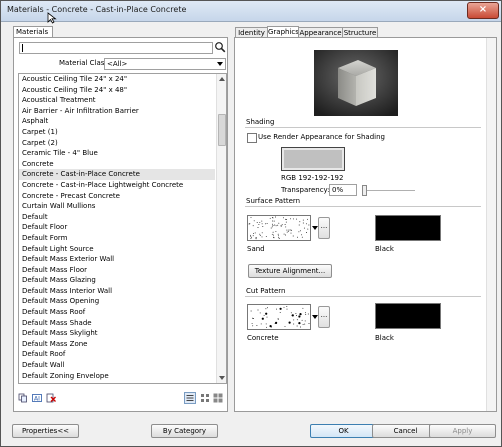  Describe the element at coordinates (22, 48) in the screenshot. I see `text-caret` at that location.